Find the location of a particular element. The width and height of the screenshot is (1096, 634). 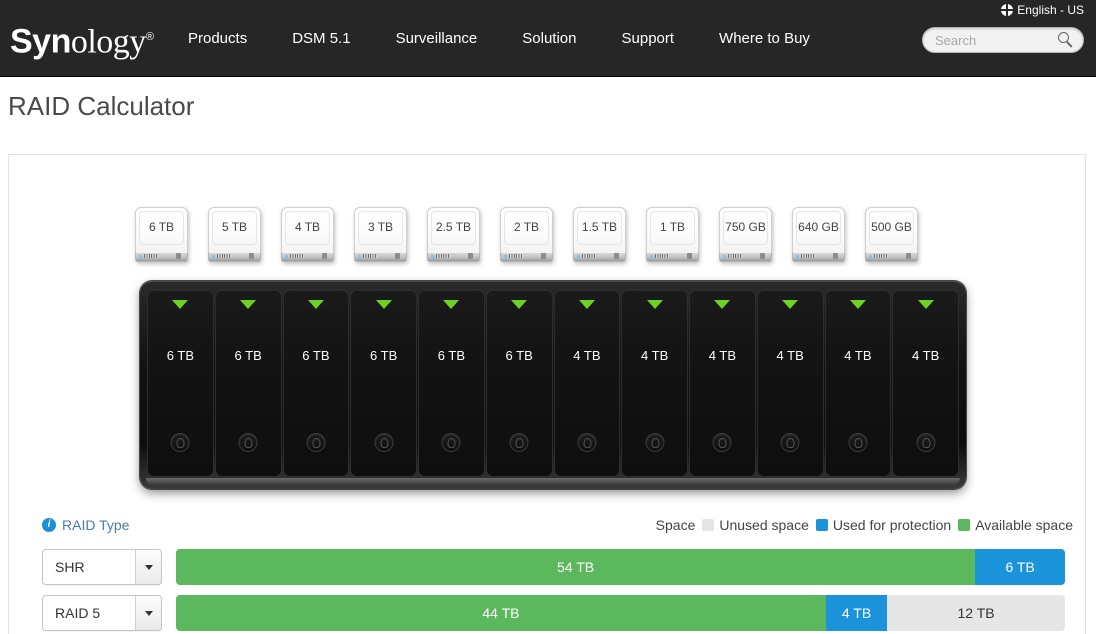

drive-option: 2 TB is located at coordinates (526, 234).